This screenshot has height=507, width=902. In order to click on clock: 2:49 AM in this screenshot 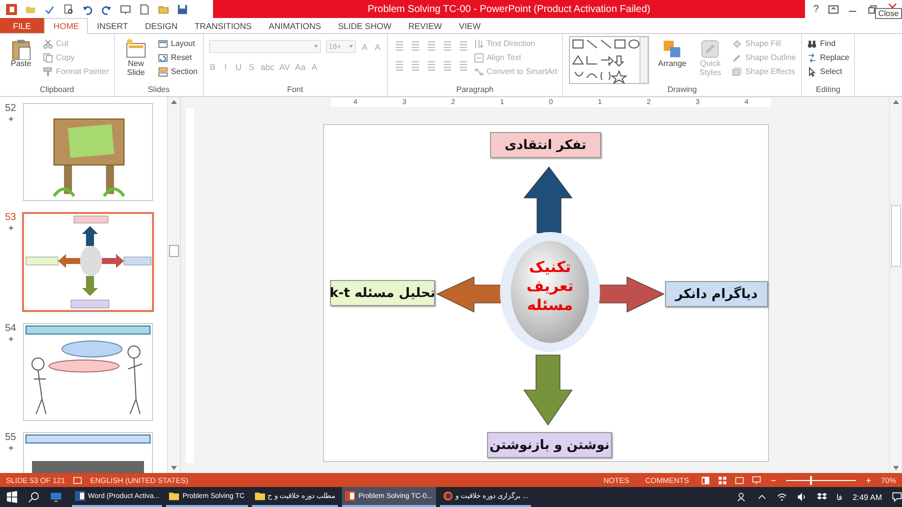, I will do `click(867, 497)`.